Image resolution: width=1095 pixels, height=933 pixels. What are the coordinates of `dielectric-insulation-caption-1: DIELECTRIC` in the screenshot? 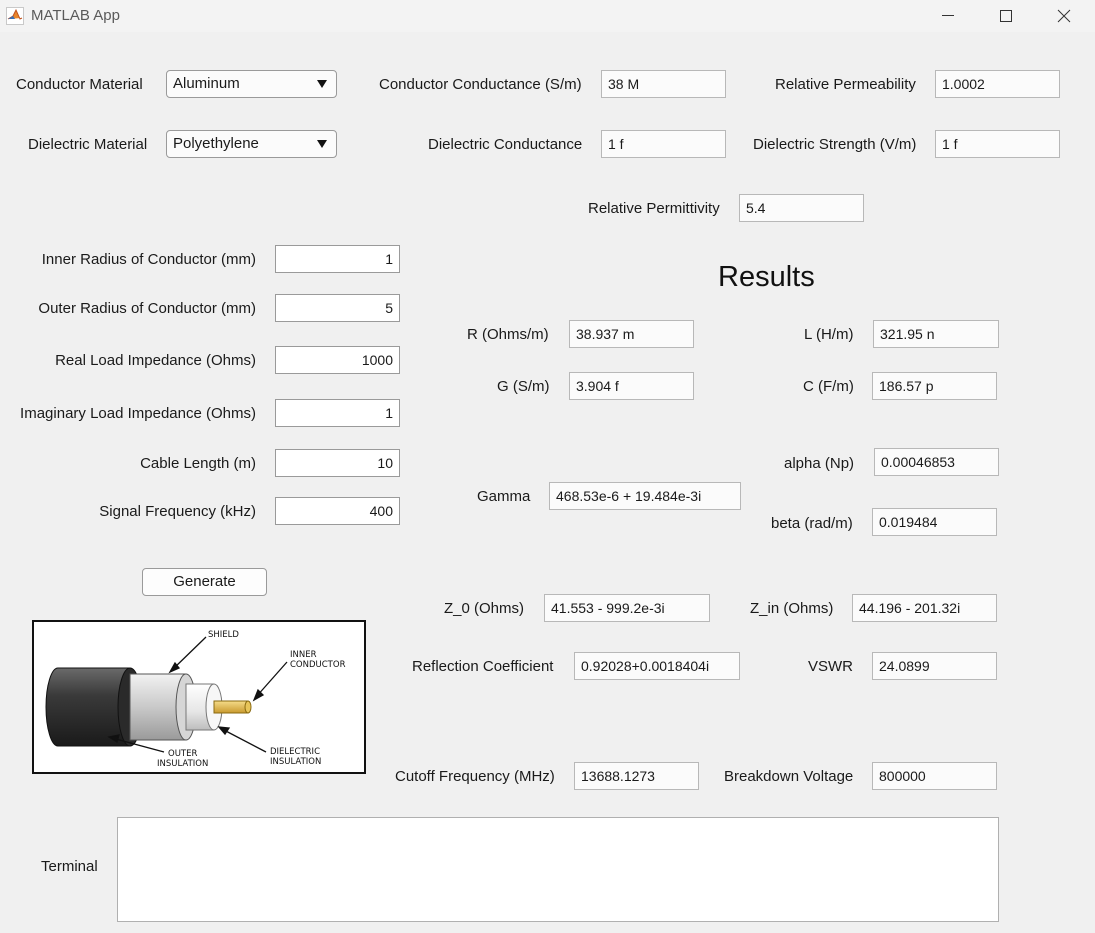 It's located at (295, 752).